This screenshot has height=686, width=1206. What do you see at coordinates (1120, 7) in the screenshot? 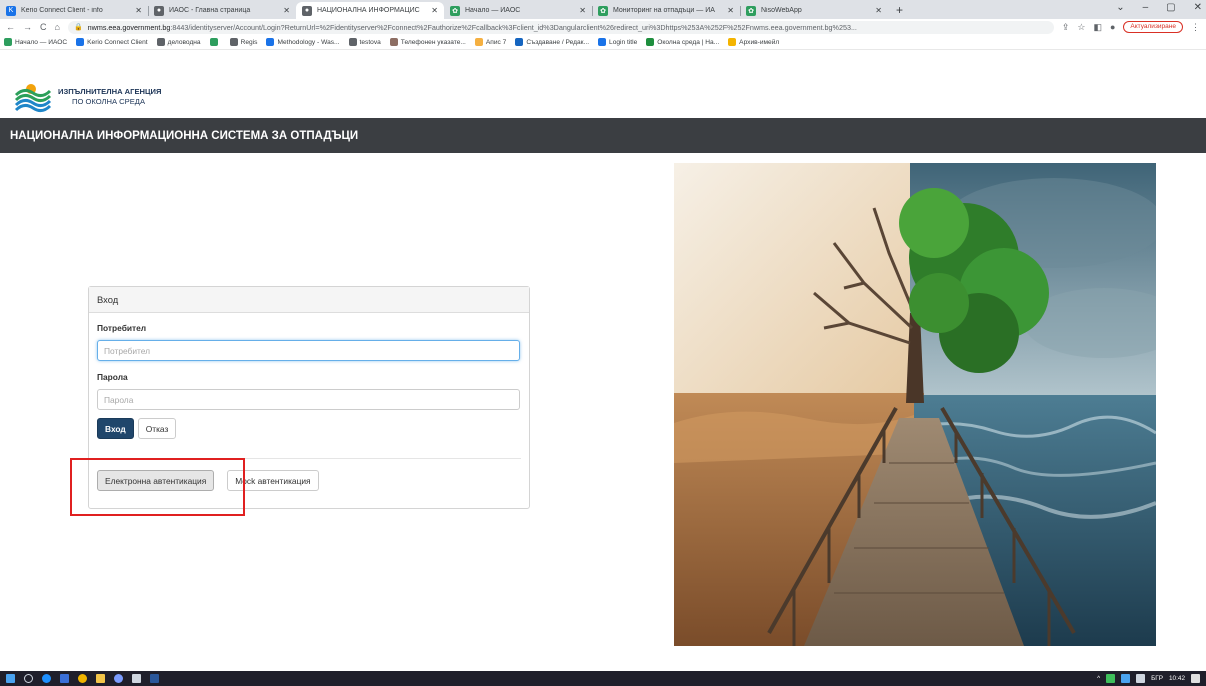
I see `tab-search-icon: ⌄` at bounding box center [1120, 7].